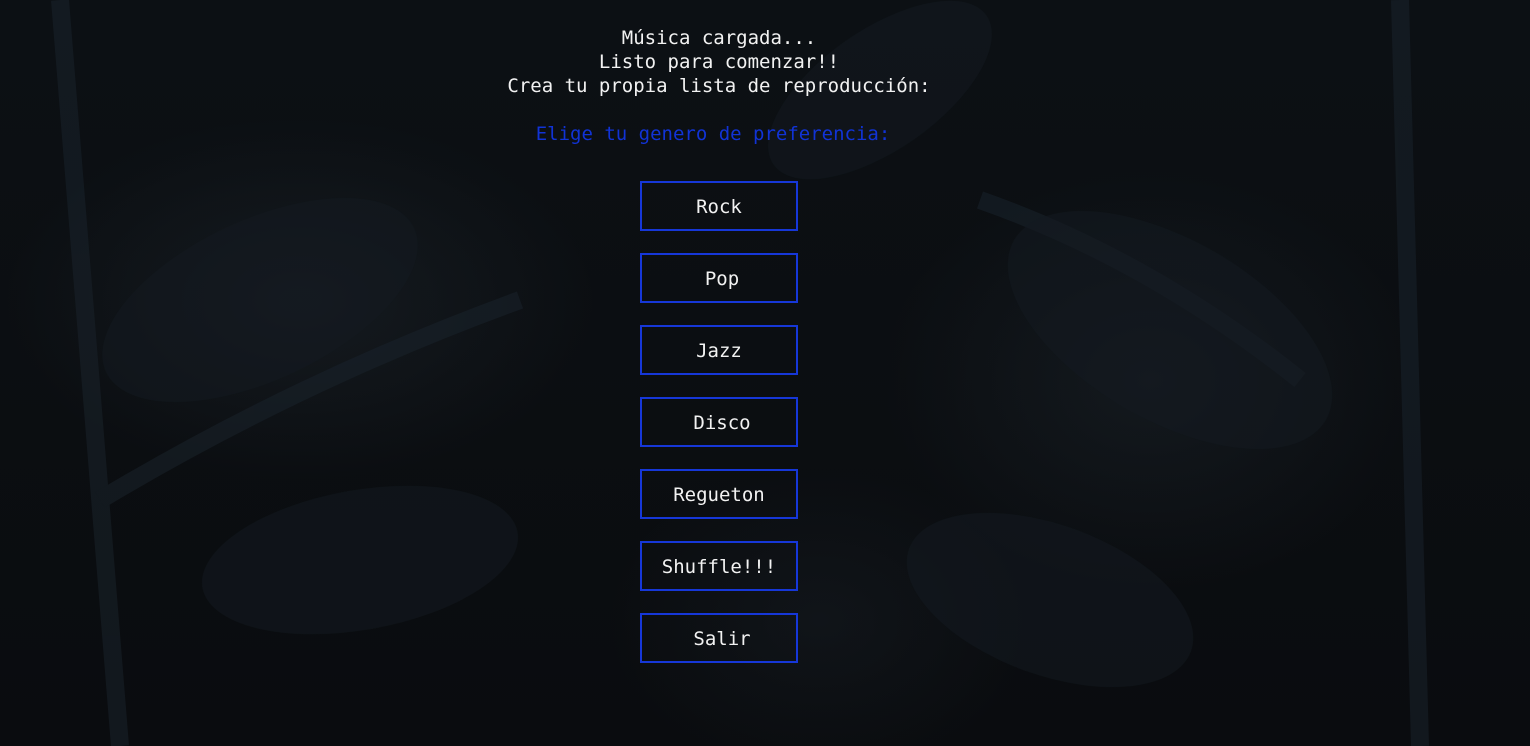 This screenshot has width=1530, height=746. I want to click on ready-message: Listo para comenzar!!, so click(719, 62).